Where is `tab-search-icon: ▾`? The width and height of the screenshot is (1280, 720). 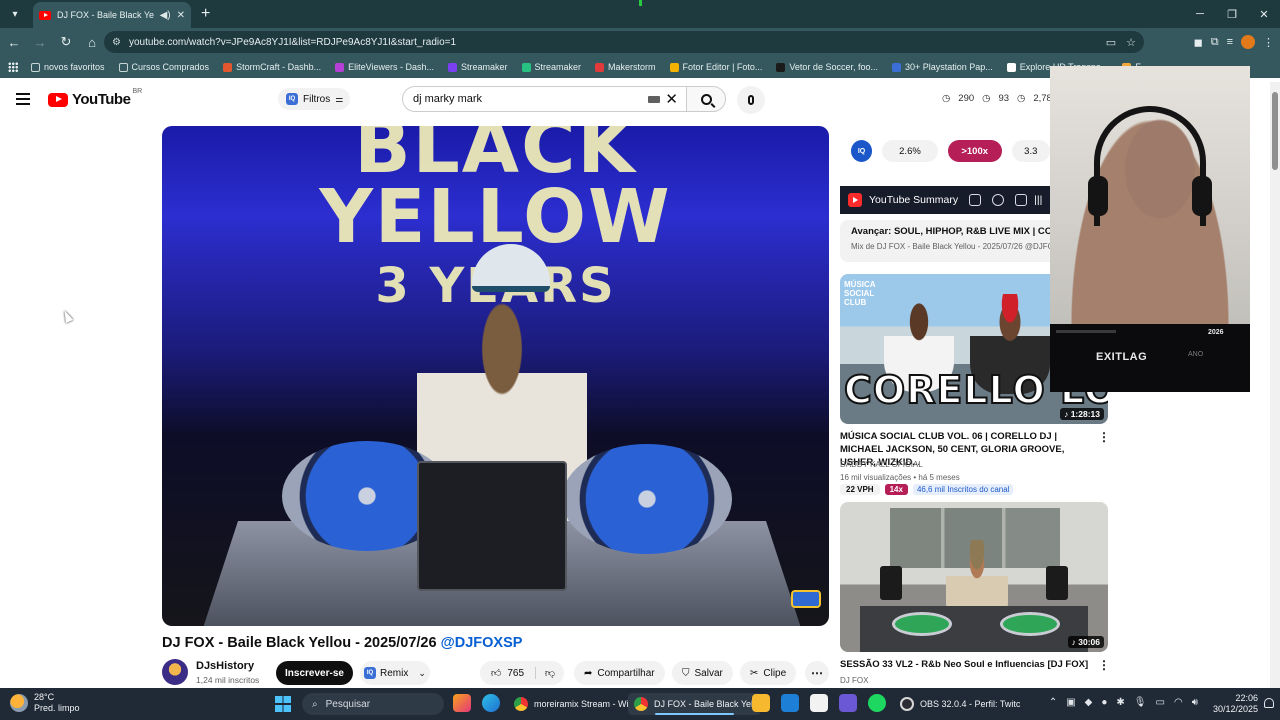
tab-search-icon: ▾ is located at coordinates (15, 14).